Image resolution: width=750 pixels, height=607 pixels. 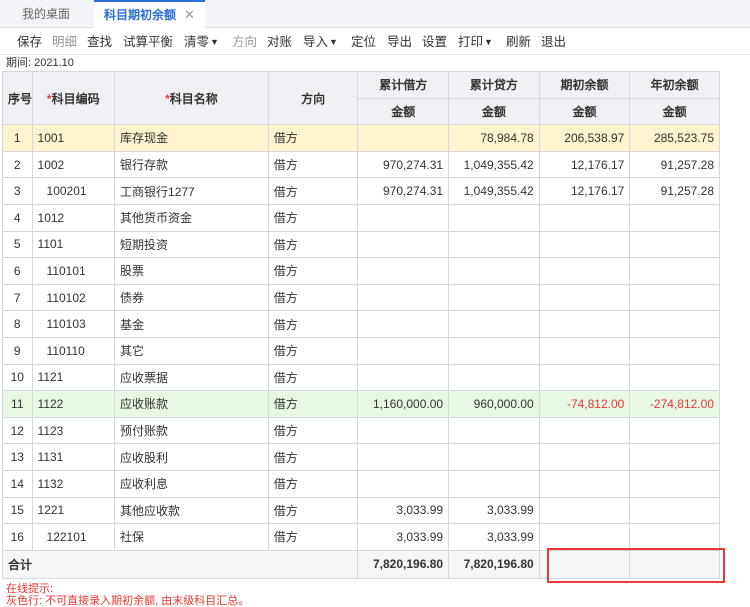 I want to click on table-row: 10 1121 应收票据 借方, so click(x=361, y=377).